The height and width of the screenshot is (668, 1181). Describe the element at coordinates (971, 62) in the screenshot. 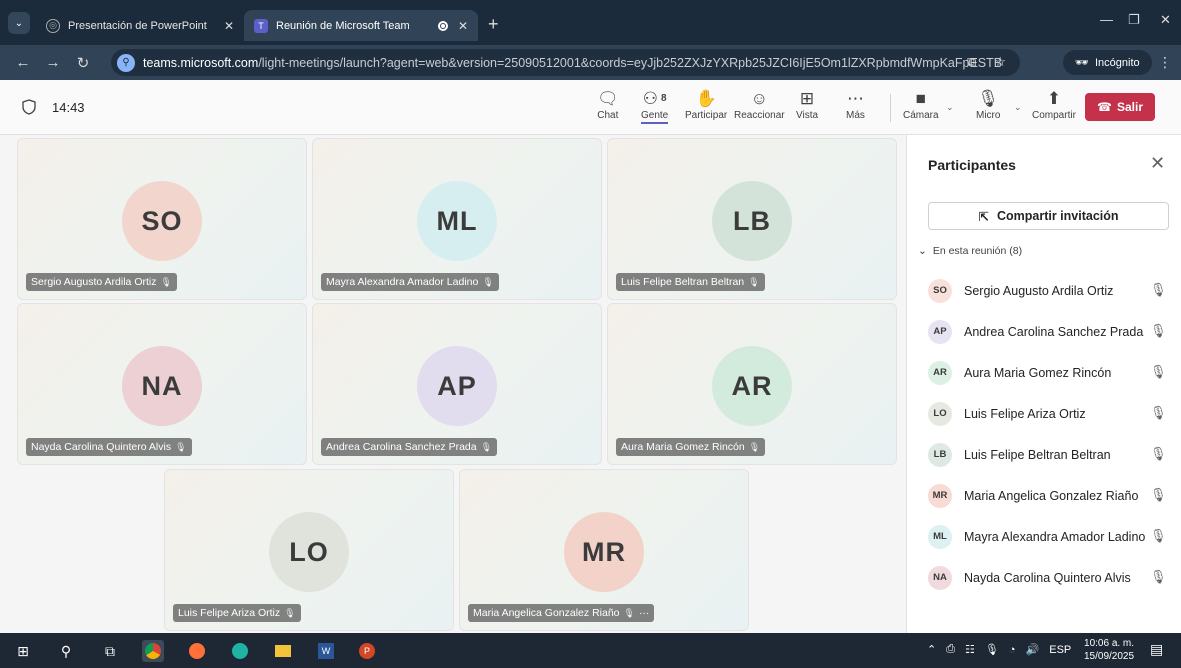

I see `translate-icon: ⧉` at that location.